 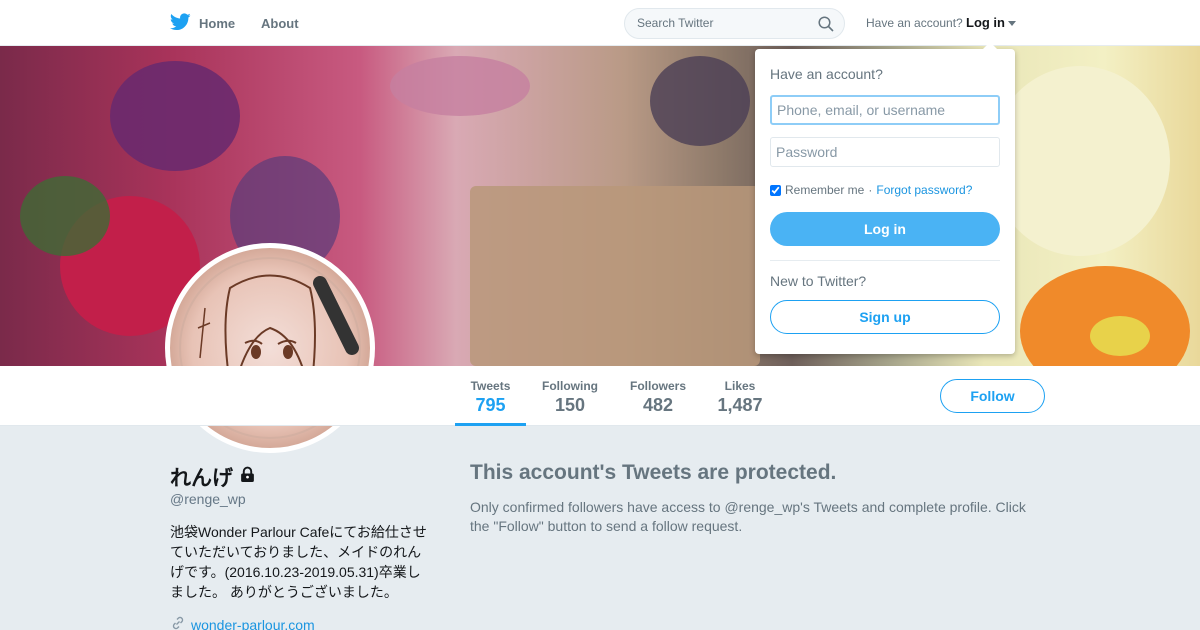 I want to click on stat-tweets: Tweets 795, so click(x=490, y=397).